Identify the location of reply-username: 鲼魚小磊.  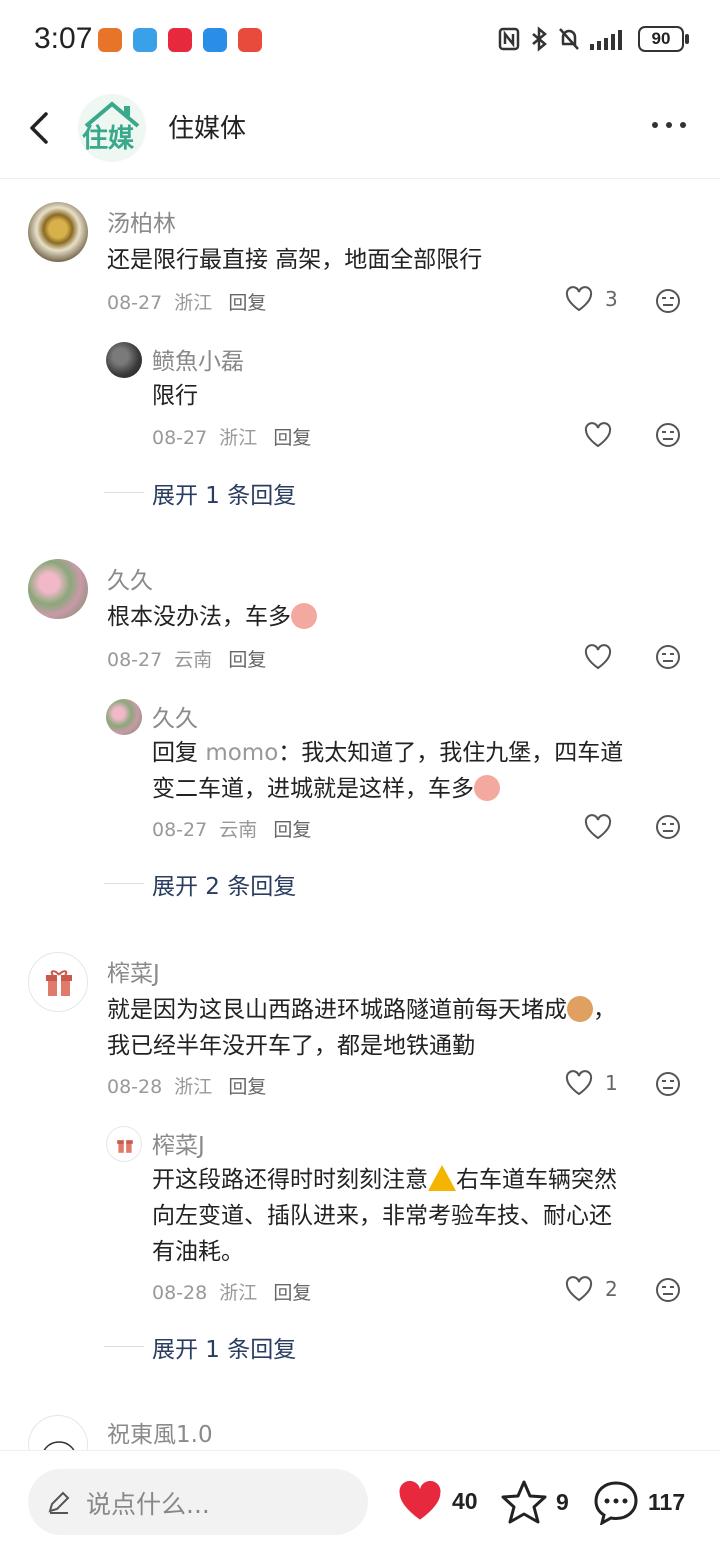
(198, 359).